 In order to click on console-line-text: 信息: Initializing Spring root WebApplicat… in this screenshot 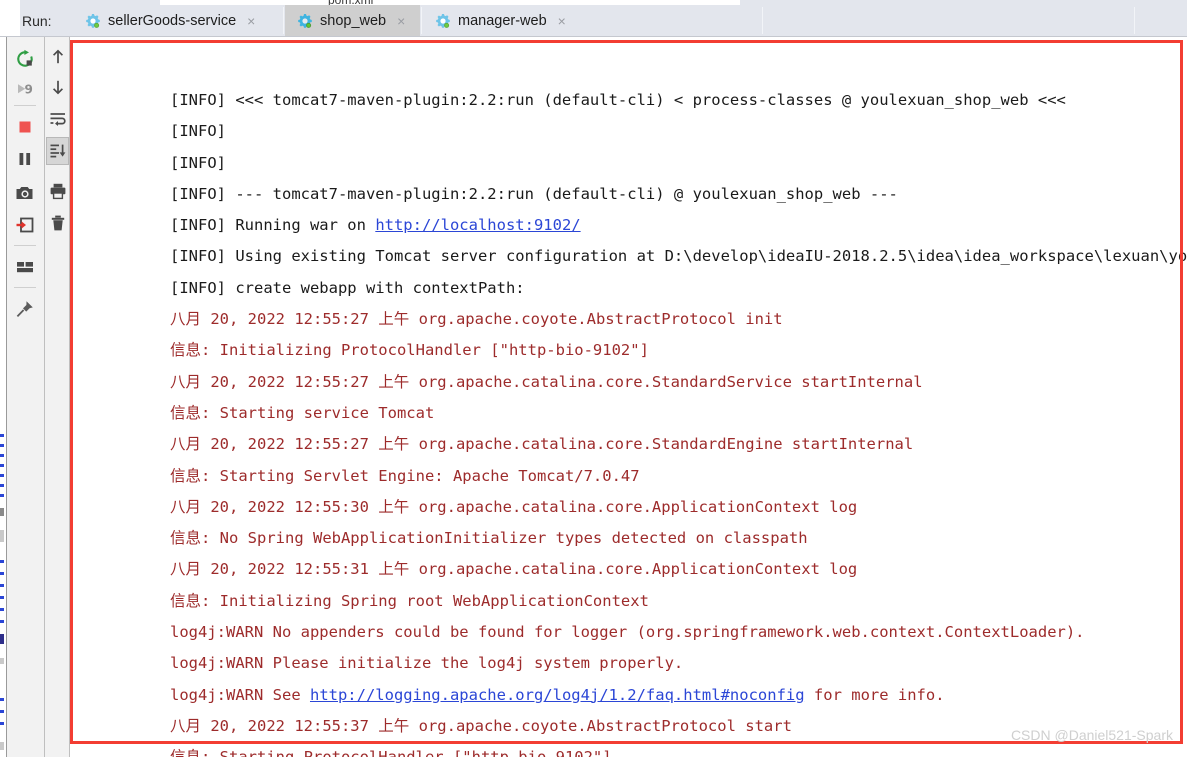, I will do `click(409, 600)`.